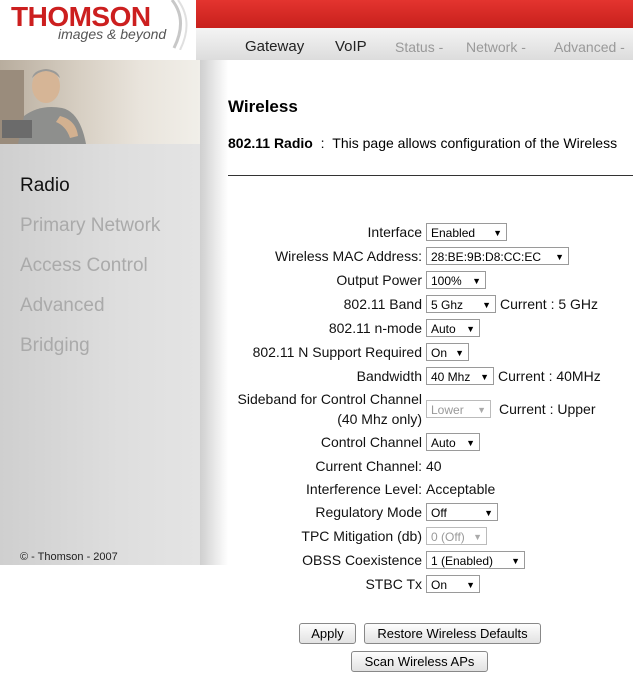 The image size is (633, 687). I want to click on regulatory-value: Off, so click(439, 513).